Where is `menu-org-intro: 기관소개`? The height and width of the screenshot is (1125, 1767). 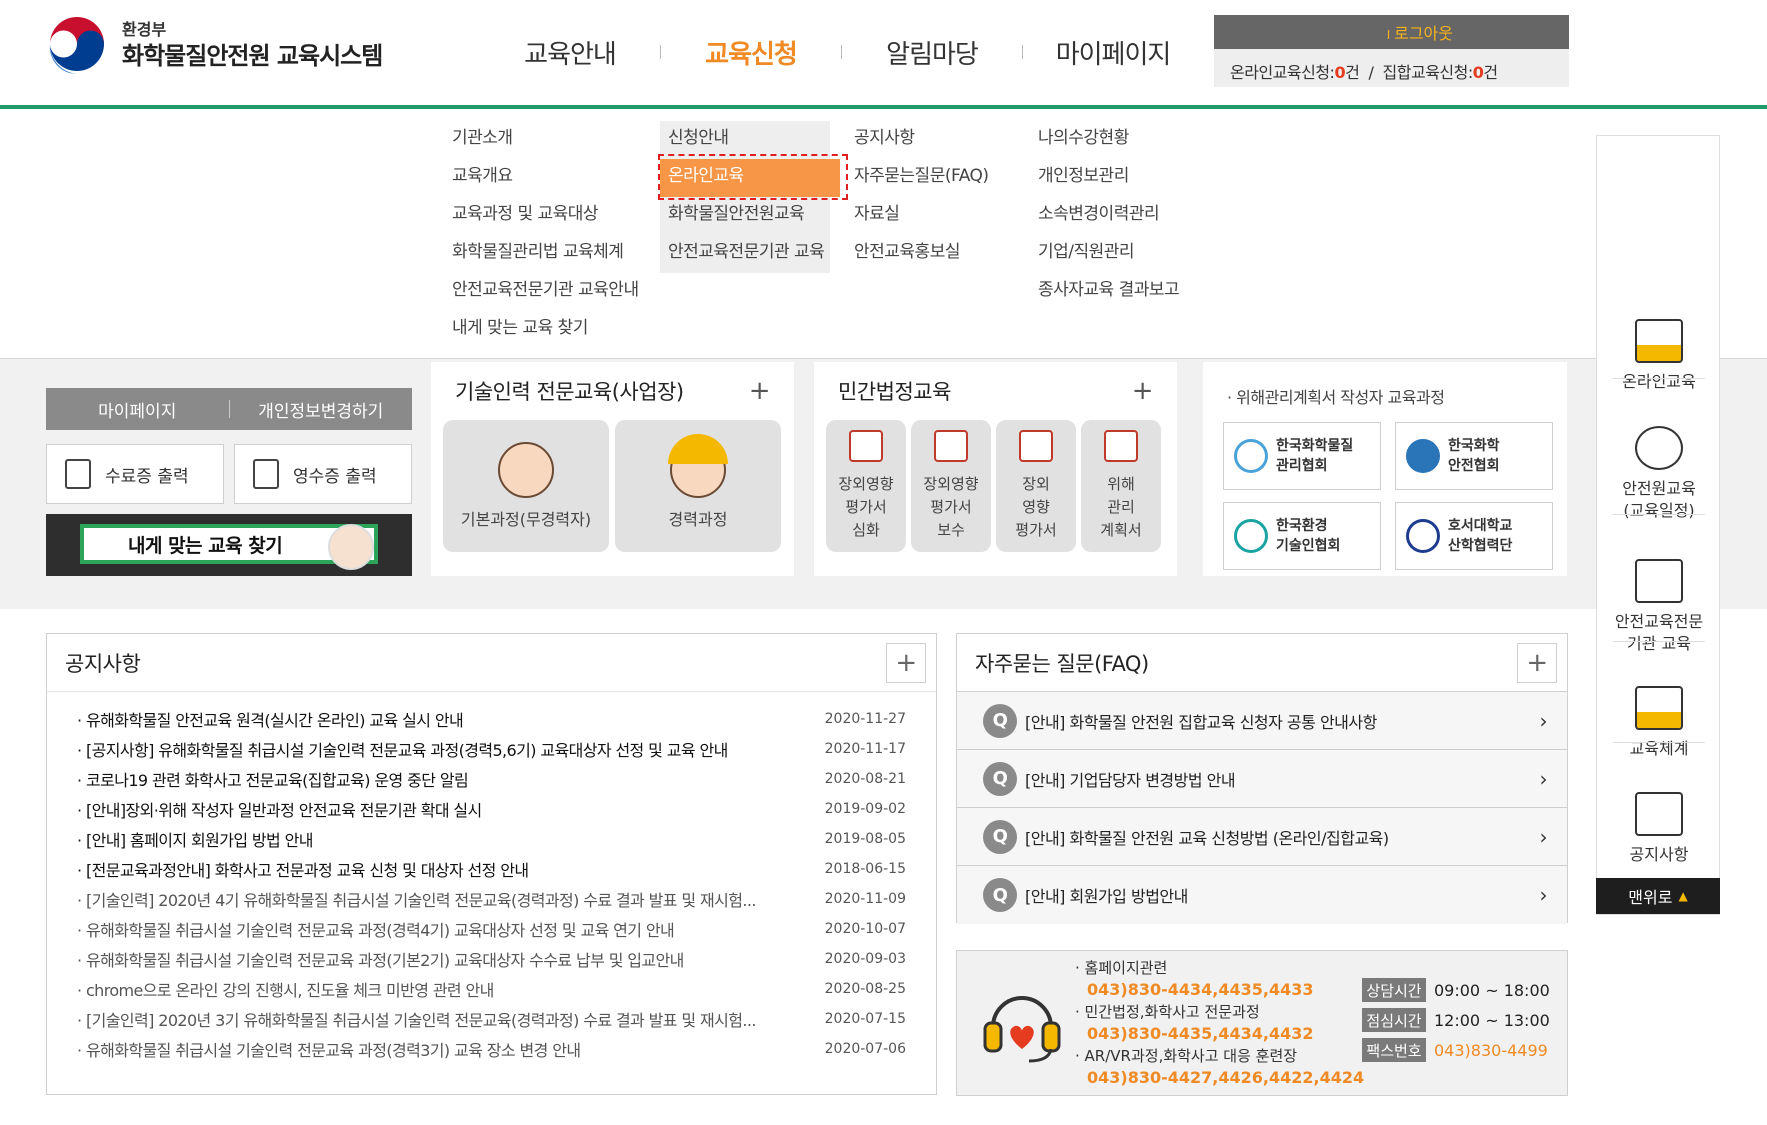 menu-org-intro: 기관소개 is located at coordinates (545, 140).